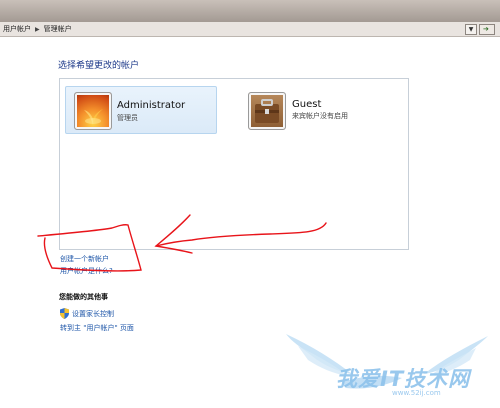  I want to click on watermark-url: www.52ij.com, so click(416, 393).